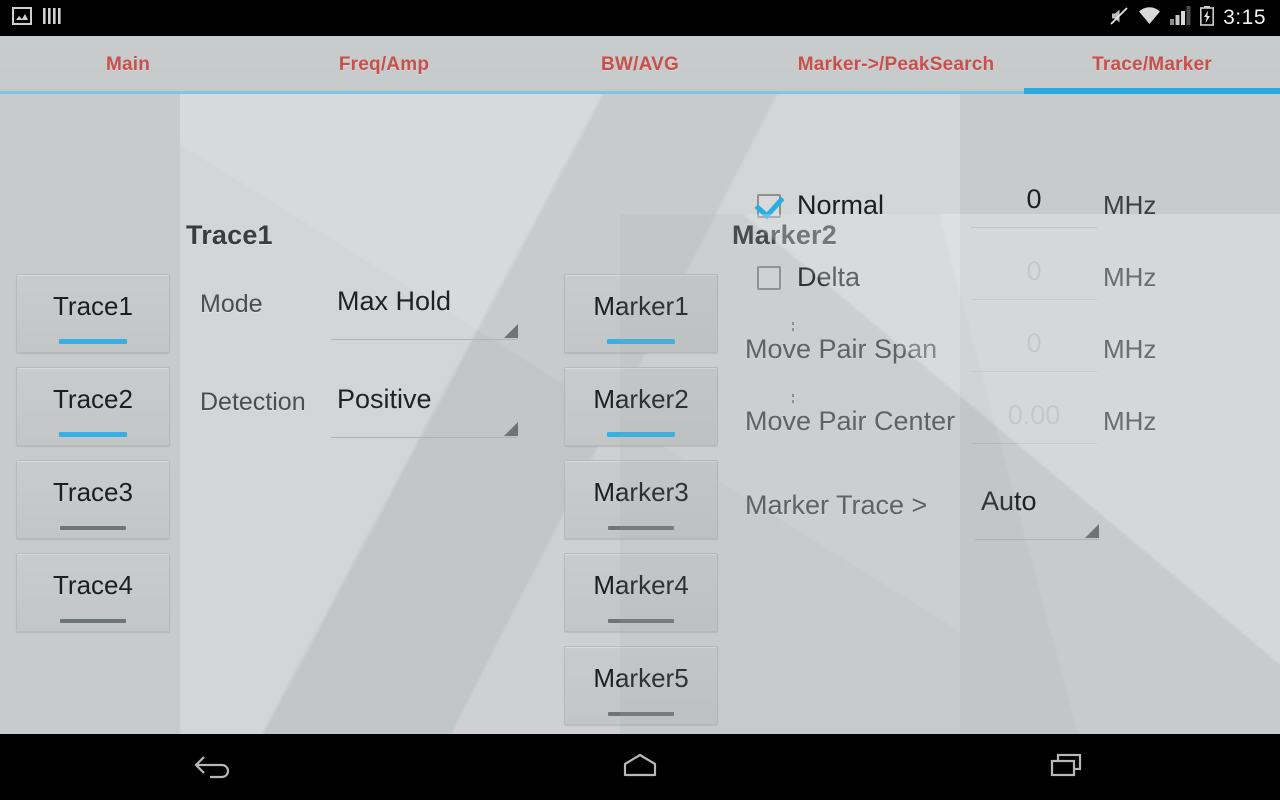 This screenshot has width=1280, height=800. I want to click on marker-button-label: Marker4, so click(641, 585).